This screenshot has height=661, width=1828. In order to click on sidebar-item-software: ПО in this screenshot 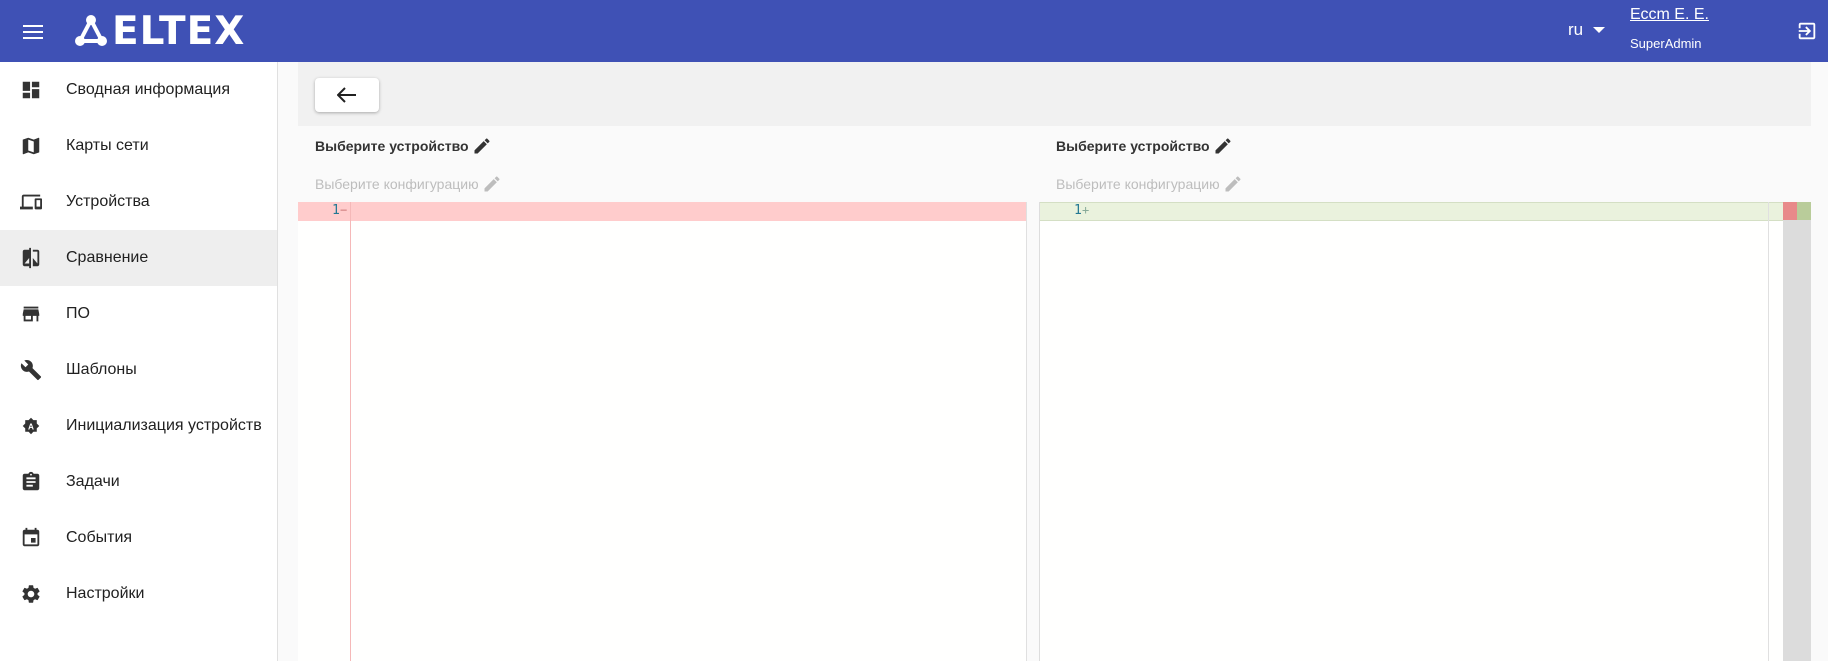, I will do `click(138, 314)`.